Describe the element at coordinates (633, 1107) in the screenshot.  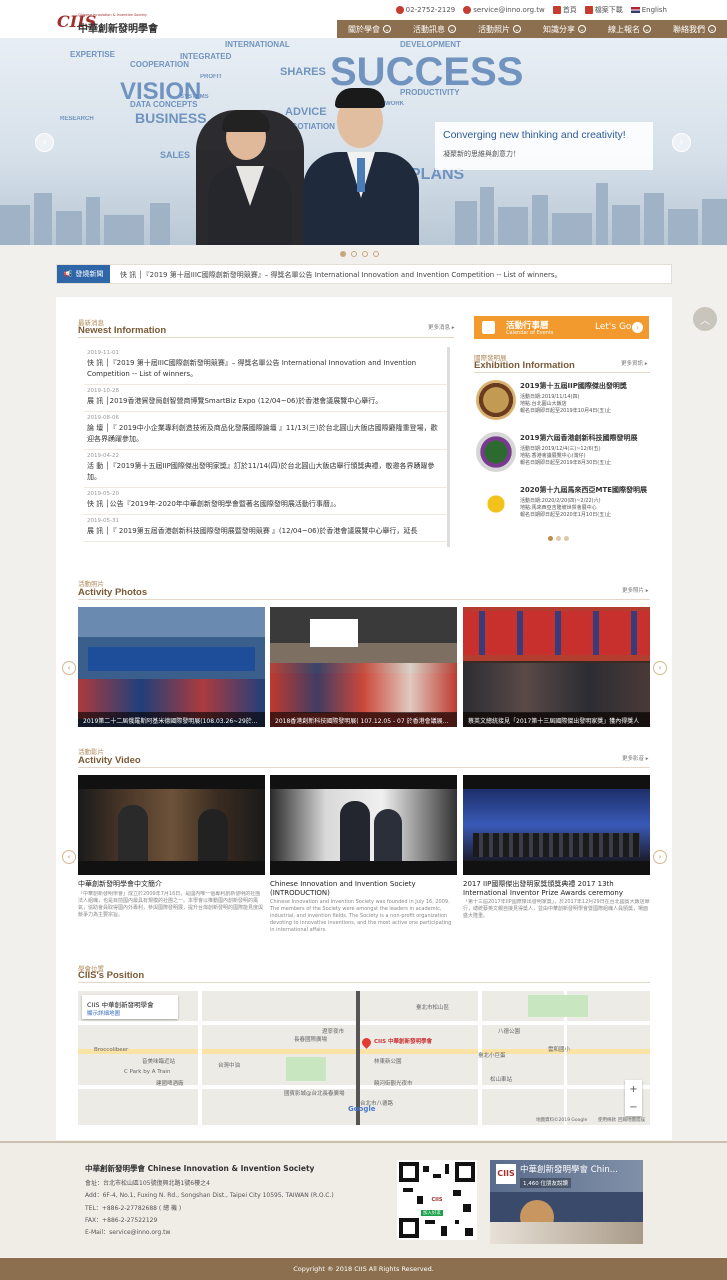
I see `zoom-out-button: −` at that location.